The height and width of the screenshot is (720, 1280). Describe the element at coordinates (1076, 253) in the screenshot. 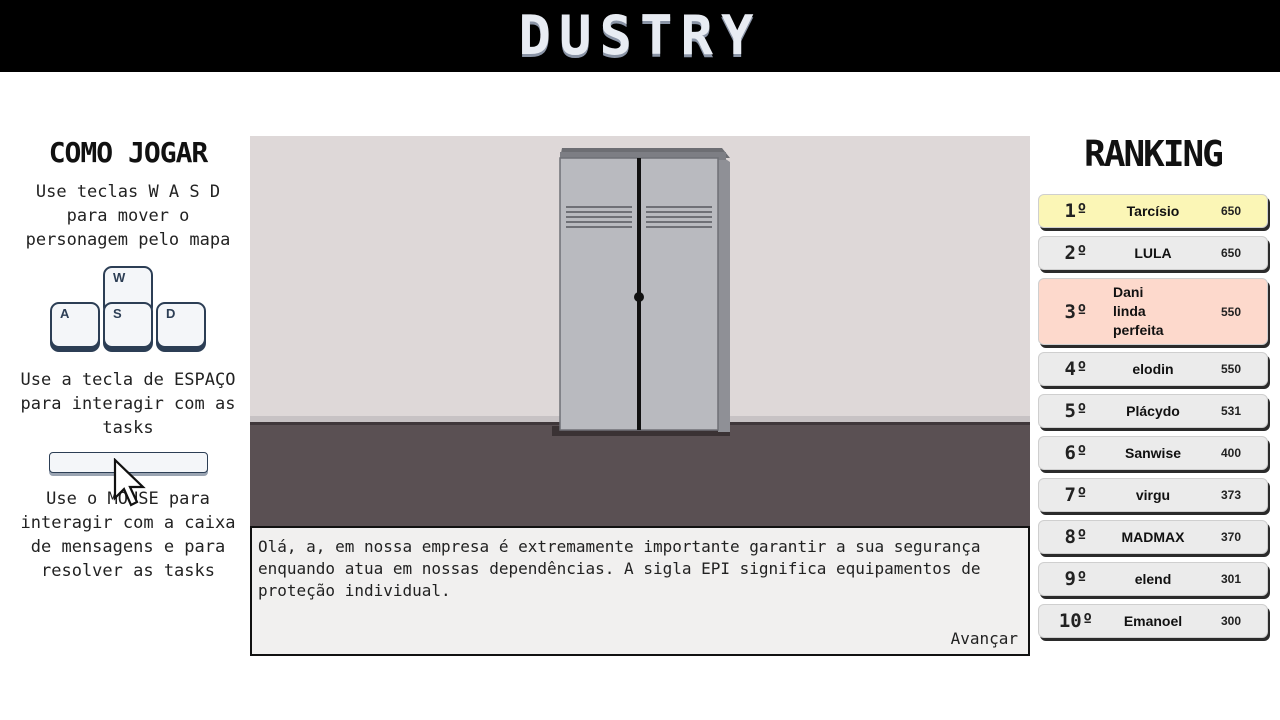

I see `ranking-position: 2º` at that location.